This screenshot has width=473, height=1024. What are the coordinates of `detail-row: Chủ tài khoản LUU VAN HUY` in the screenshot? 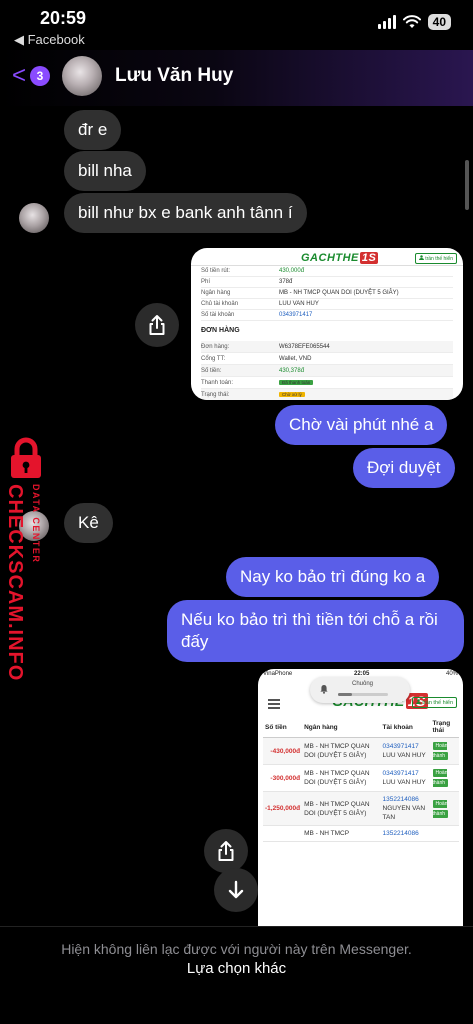 It's located at (327, 304).